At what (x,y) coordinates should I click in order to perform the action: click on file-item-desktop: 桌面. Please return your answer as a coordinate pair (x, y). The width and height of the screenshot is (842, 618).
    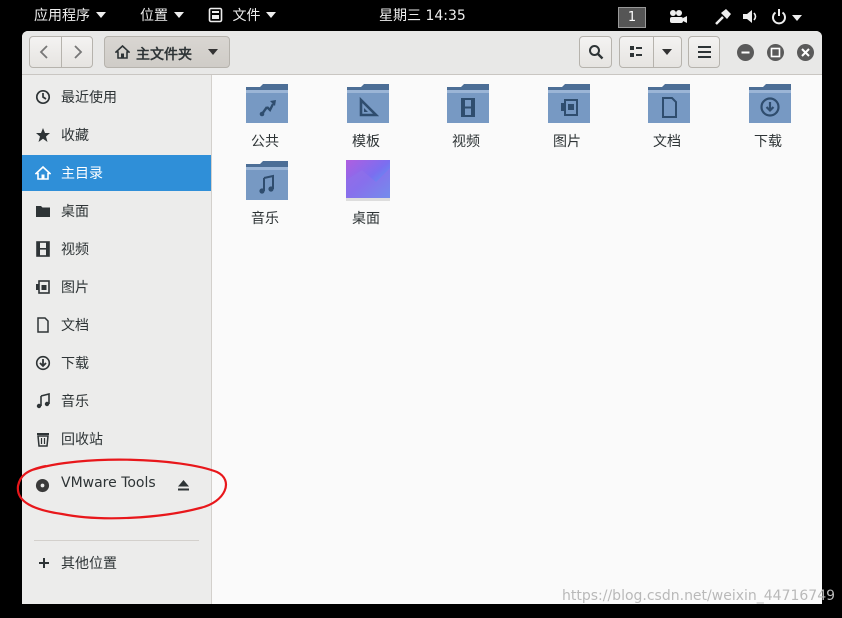
    Looking at the image, I should click on (366, 190).